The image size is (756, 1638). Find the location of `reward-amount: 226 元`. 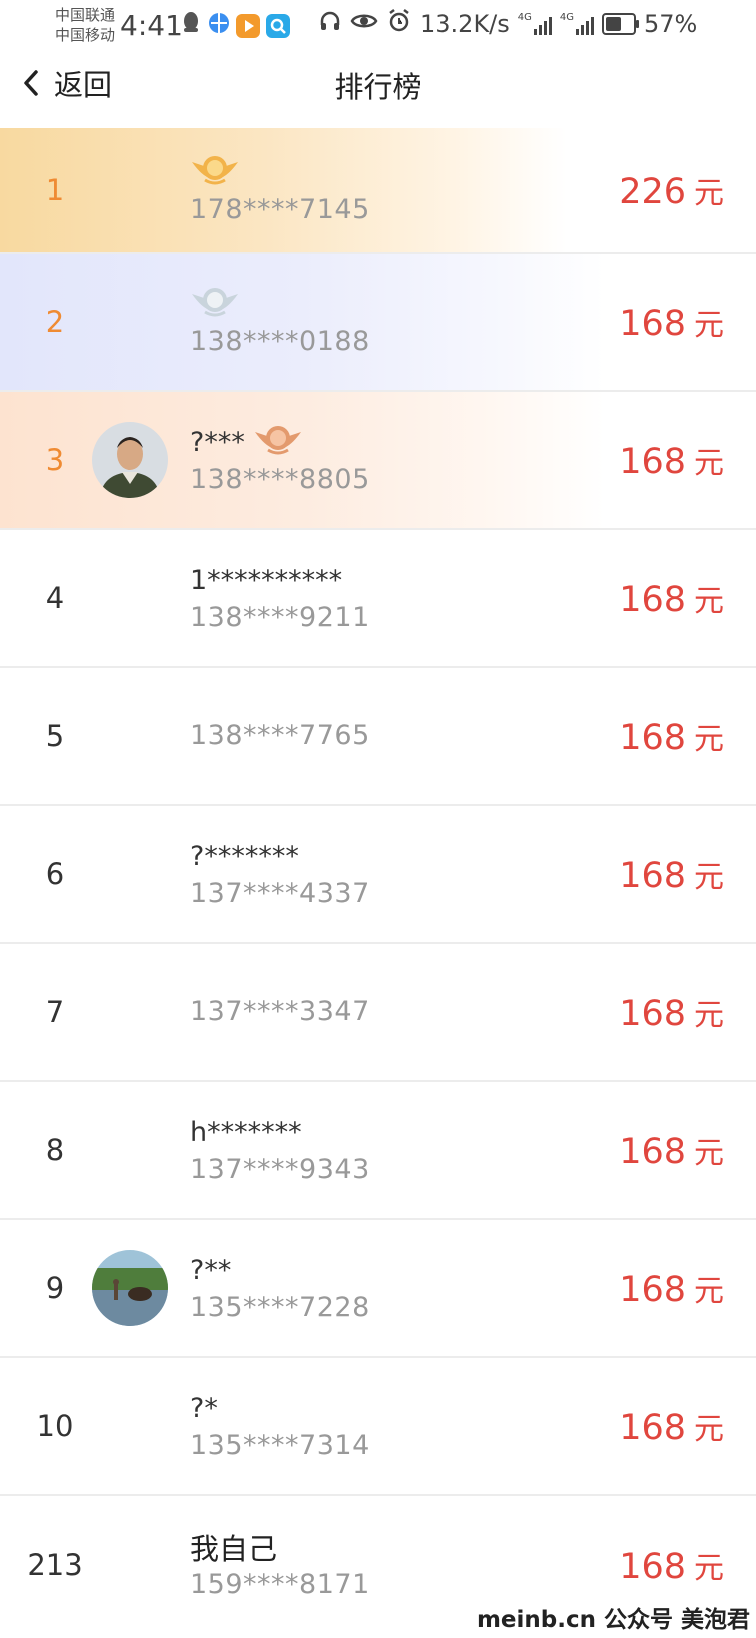

reward-amount: 226 元 is located at coordinates (671, 190).